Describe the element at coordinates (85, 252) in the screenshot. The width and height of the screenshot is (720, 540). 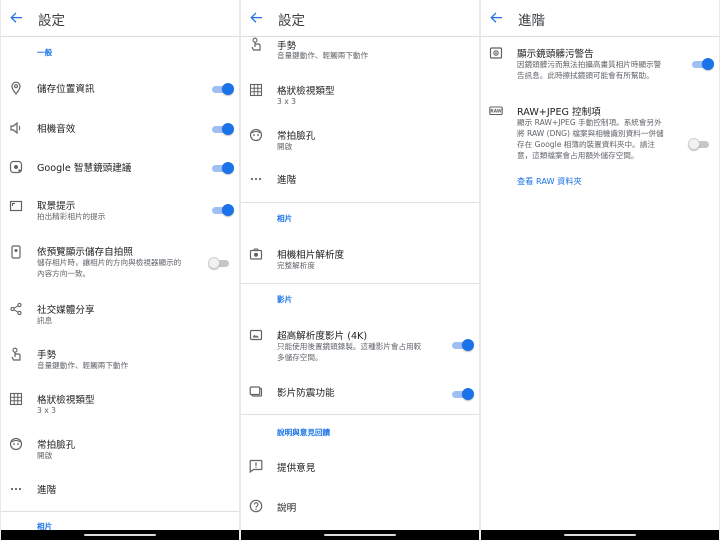
I see `setting-label: 依預覽顯示儲存自拍照` at that location.